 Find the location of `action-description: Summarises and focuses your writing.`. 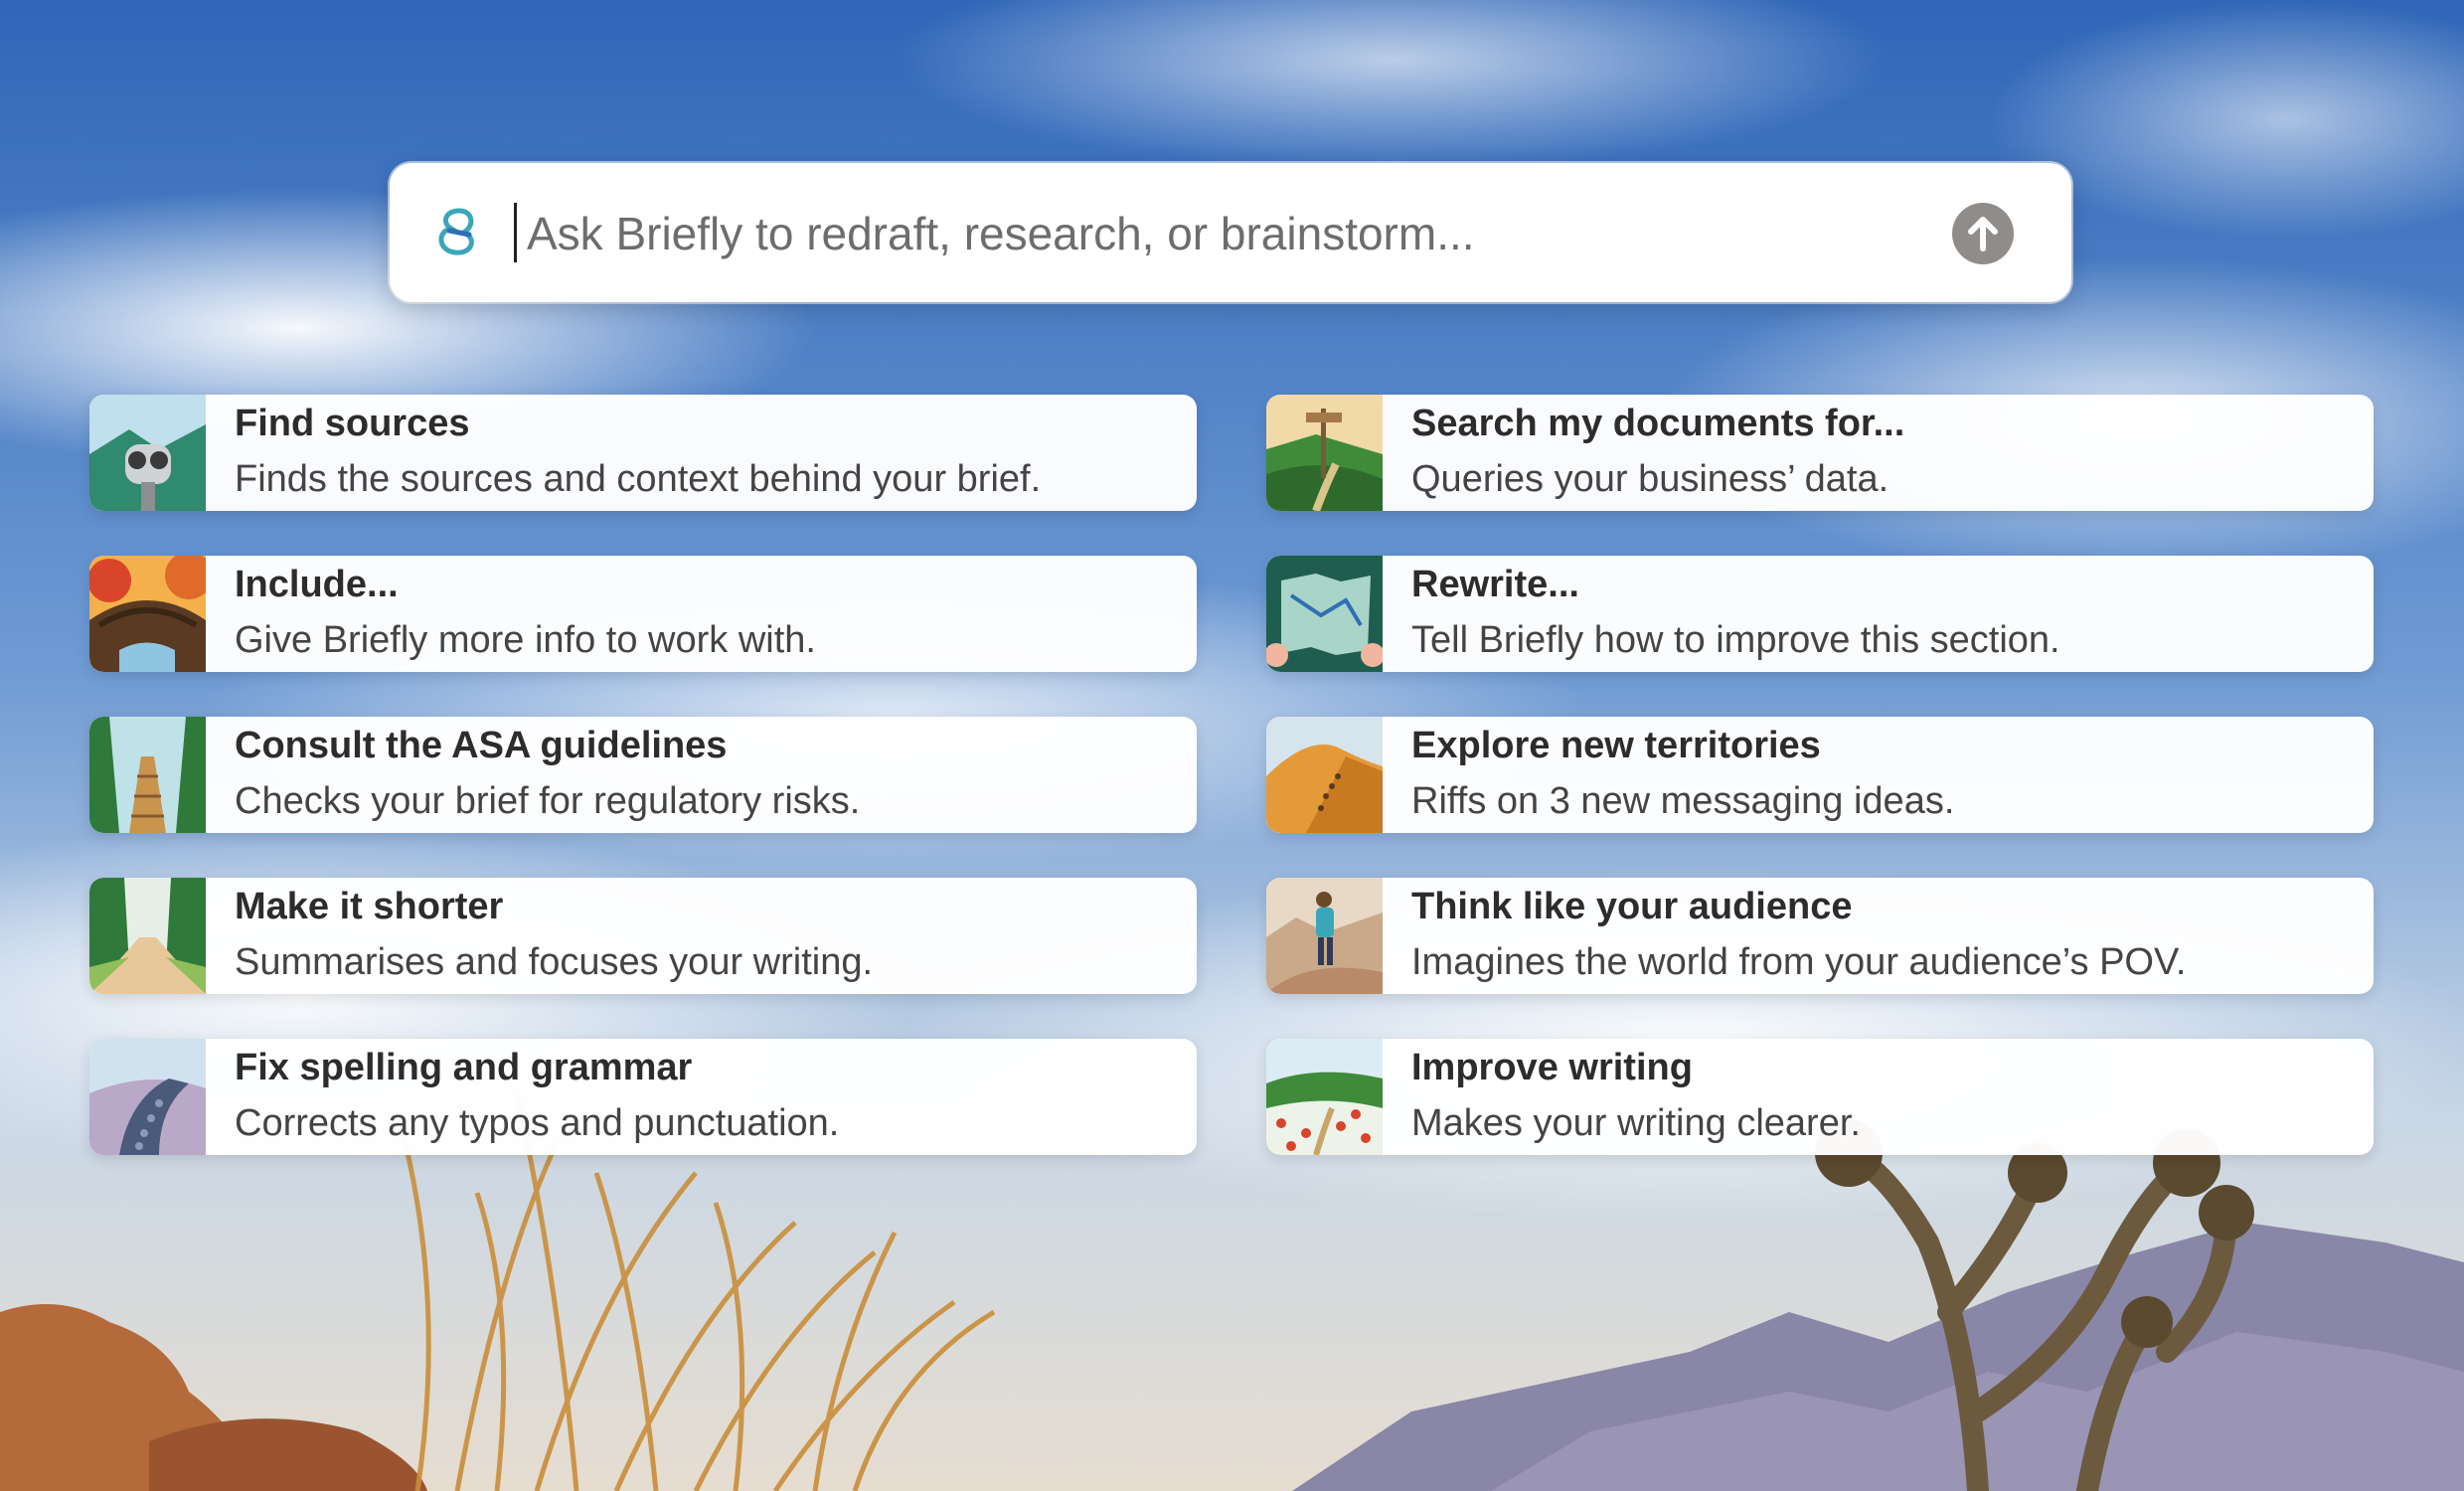

action-description: Summarises and focuses your writing. is located at coordinates (555, 962).